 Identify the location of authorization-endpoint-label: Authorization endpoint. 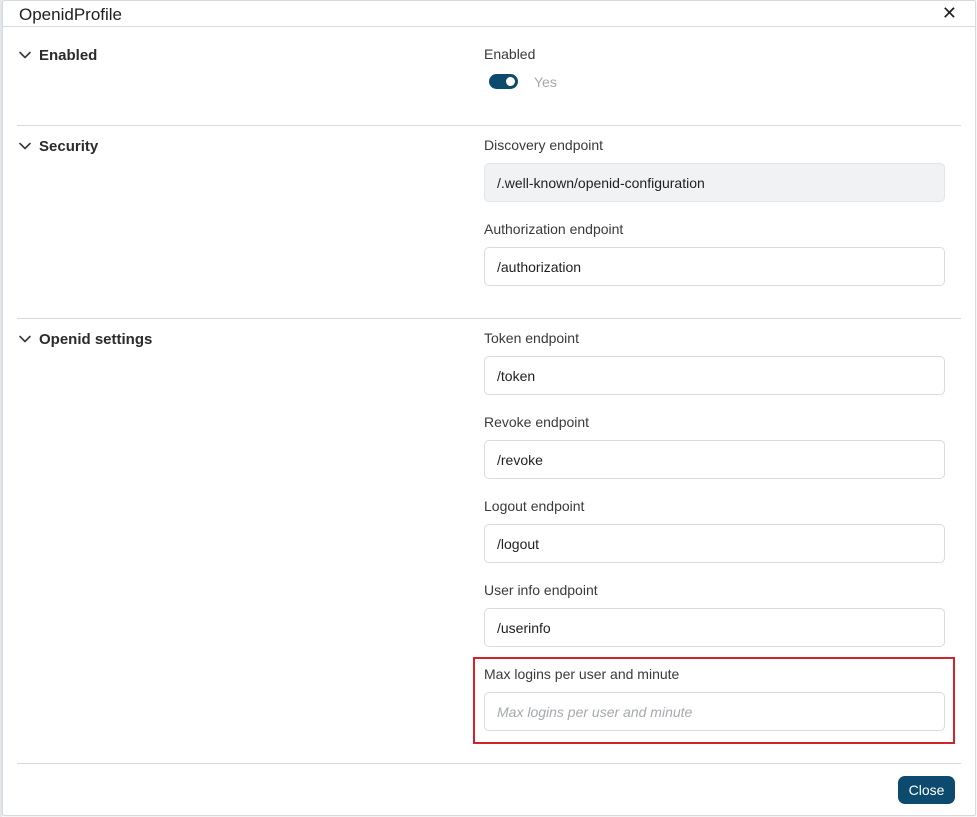
(554, 229).